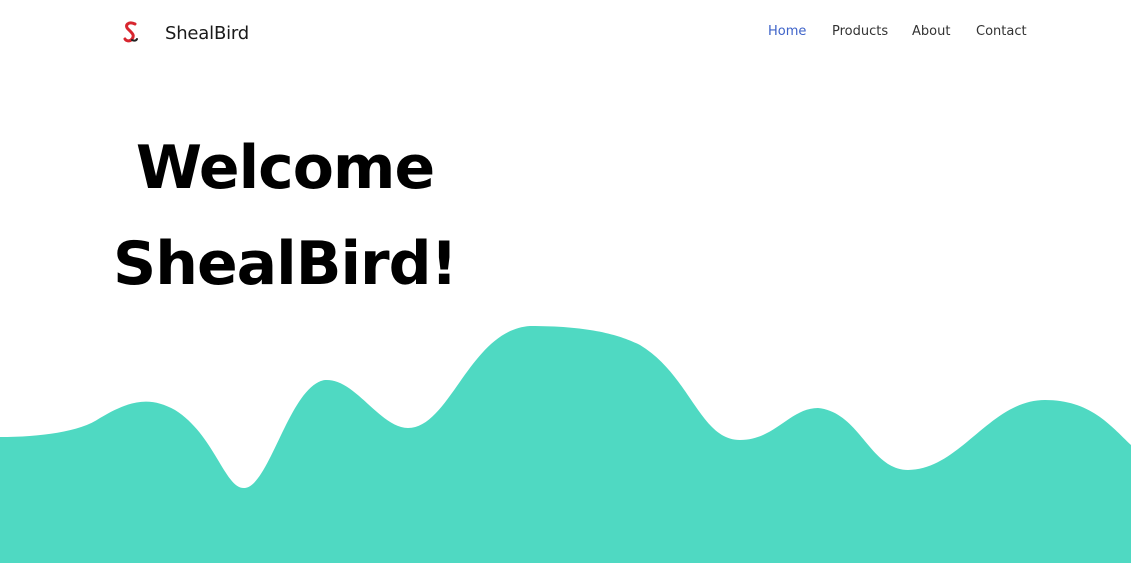 Image resolution: width=1131 pixels, height=563 pixels. I want to click on nav-home-link: Home, so click(787, 31).